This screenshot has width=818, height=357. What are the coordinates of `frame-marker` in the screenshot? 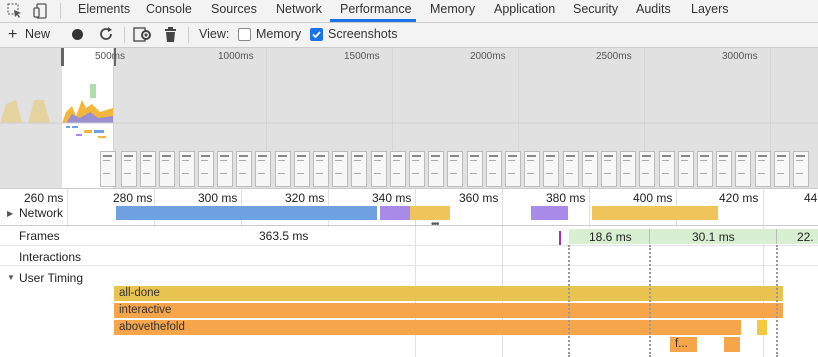 It's located at (560, 238).